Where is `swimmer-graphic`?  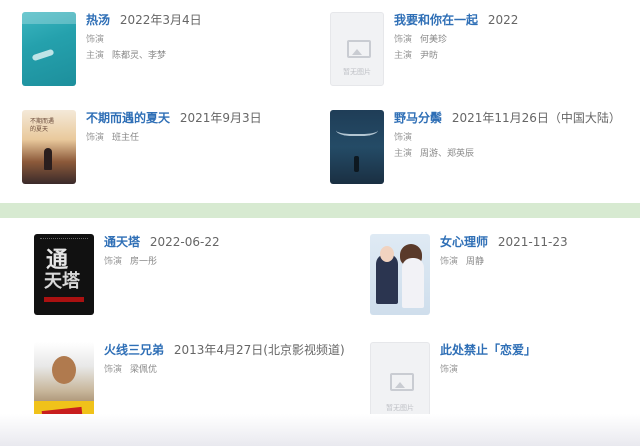
swimmer-graphic is located at coordinates (43, 55).